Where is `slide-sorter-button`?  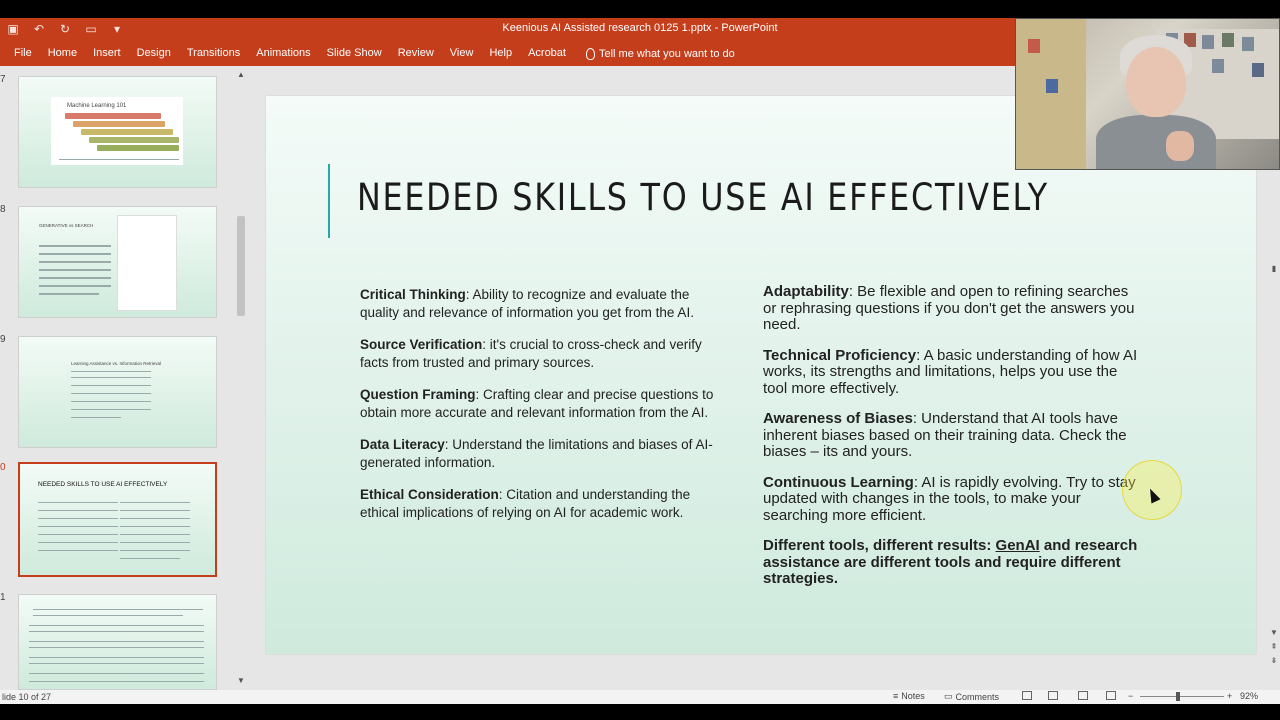 slide-sorter-button is located at coordinates (1053, 695).